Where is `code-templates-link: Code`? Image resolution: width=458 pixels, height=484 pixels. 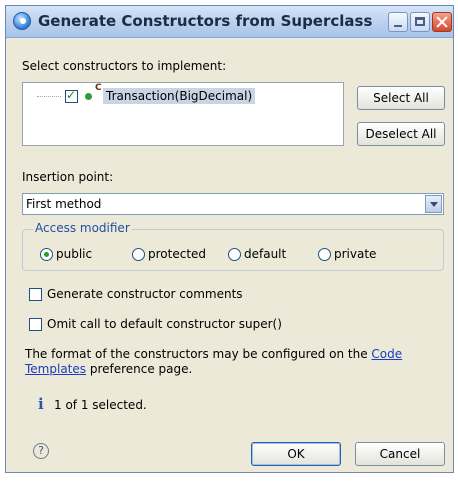
code-templates-link: Code is located at coordinates (386, 354).